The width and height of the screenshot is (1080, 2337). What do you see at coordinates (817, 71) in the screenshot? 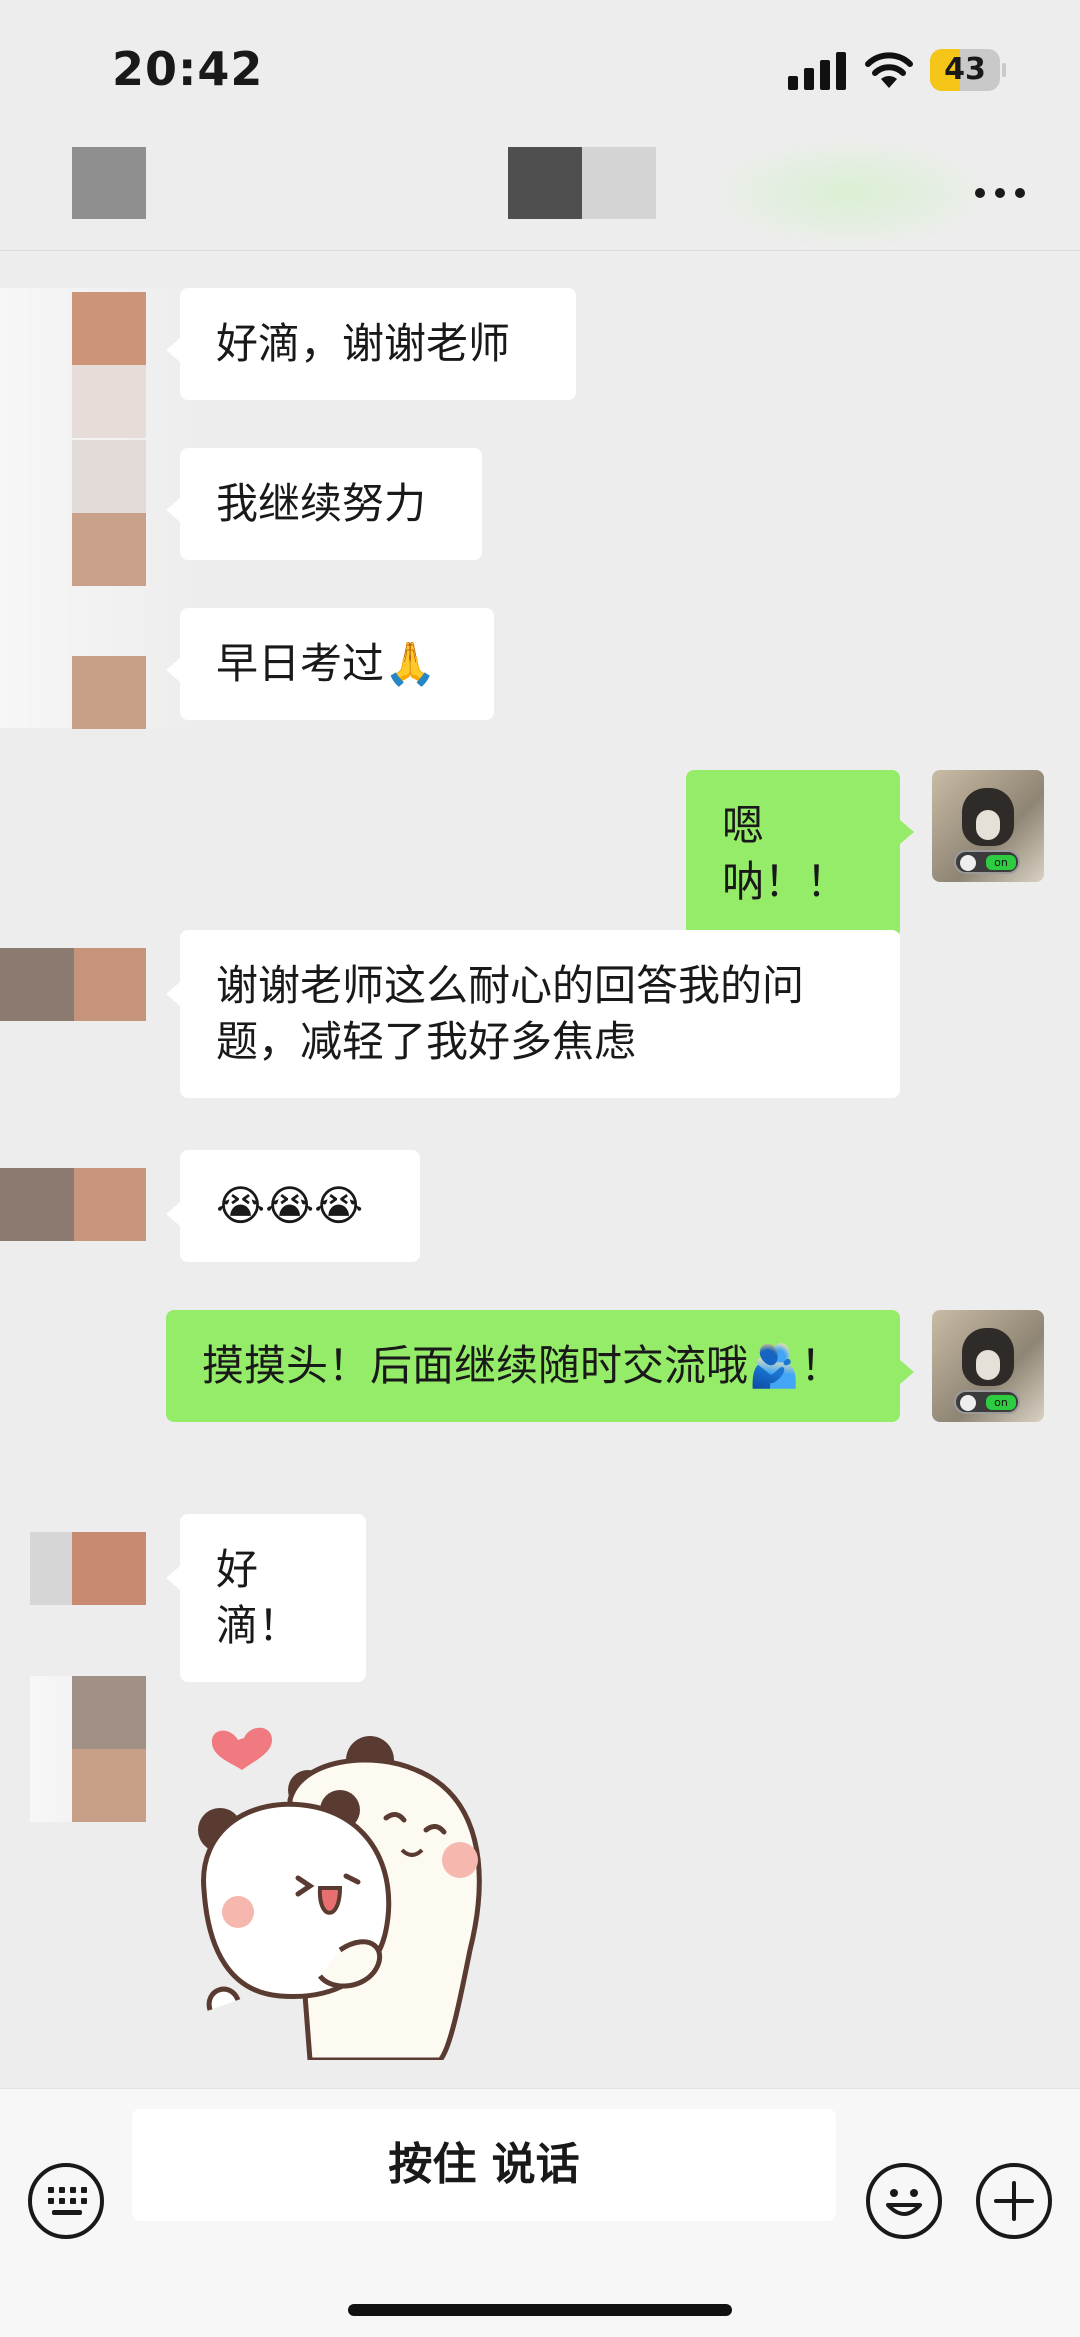
I see `cellular-signal-icon` at bounding box center [817, 71].